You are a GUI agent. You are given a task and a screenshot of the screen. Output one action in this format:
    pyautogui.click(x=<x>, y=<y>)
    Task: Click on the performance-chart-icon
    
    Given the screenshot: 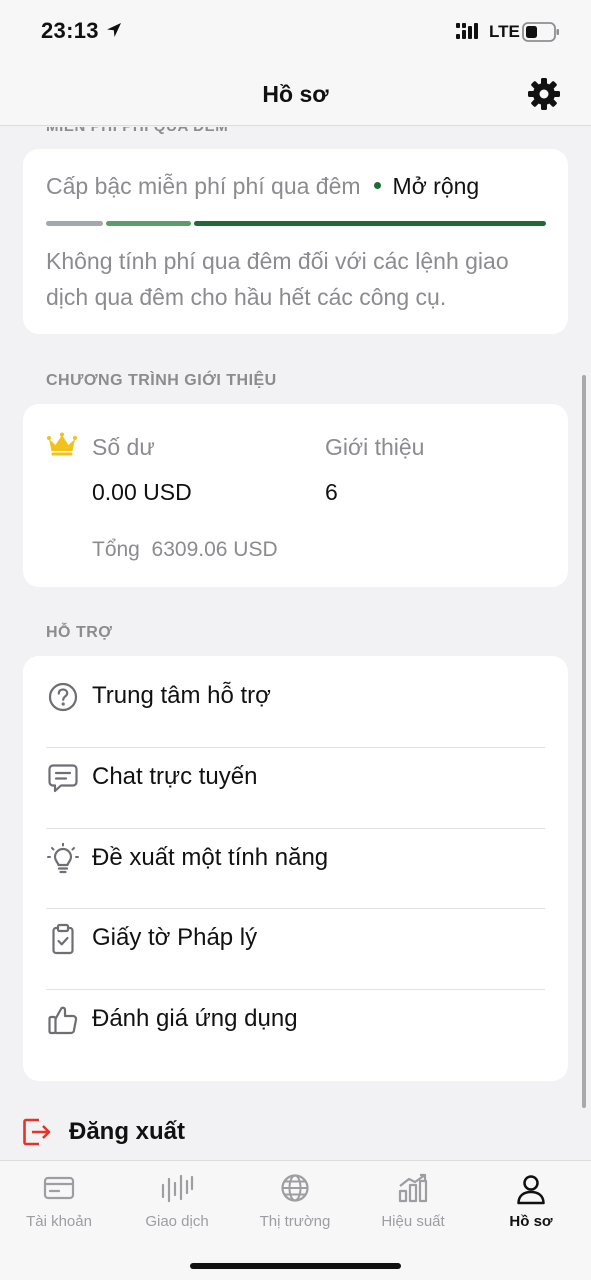 What is the action you would take?
    pyautogui.click(x=413, y=1190)
    